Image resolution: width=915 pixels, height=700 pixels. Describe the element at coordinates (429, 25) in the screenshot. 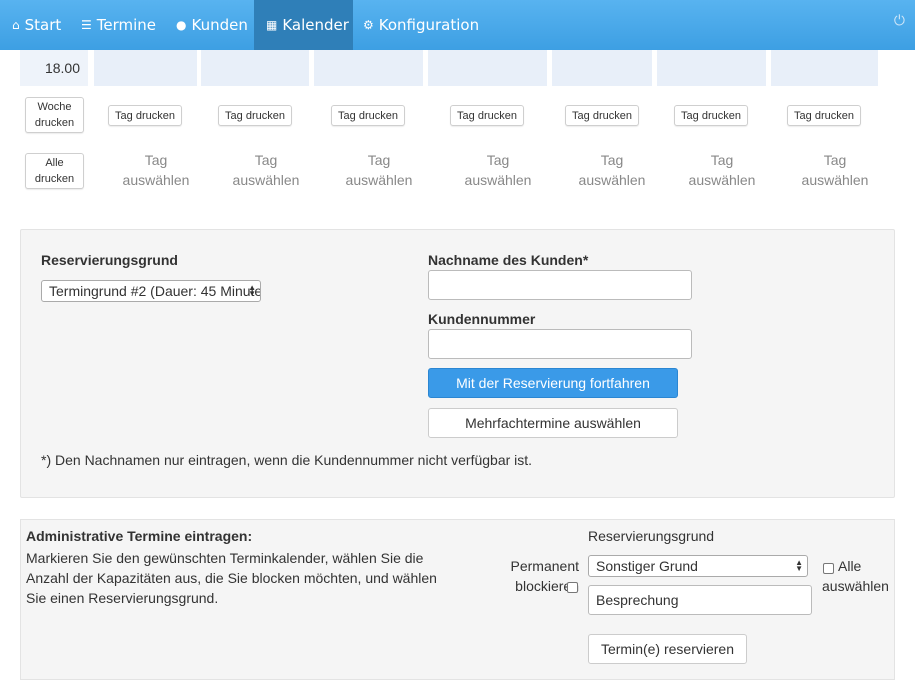

I see `nav-konfiguration-label: Konfiguration` at that location.